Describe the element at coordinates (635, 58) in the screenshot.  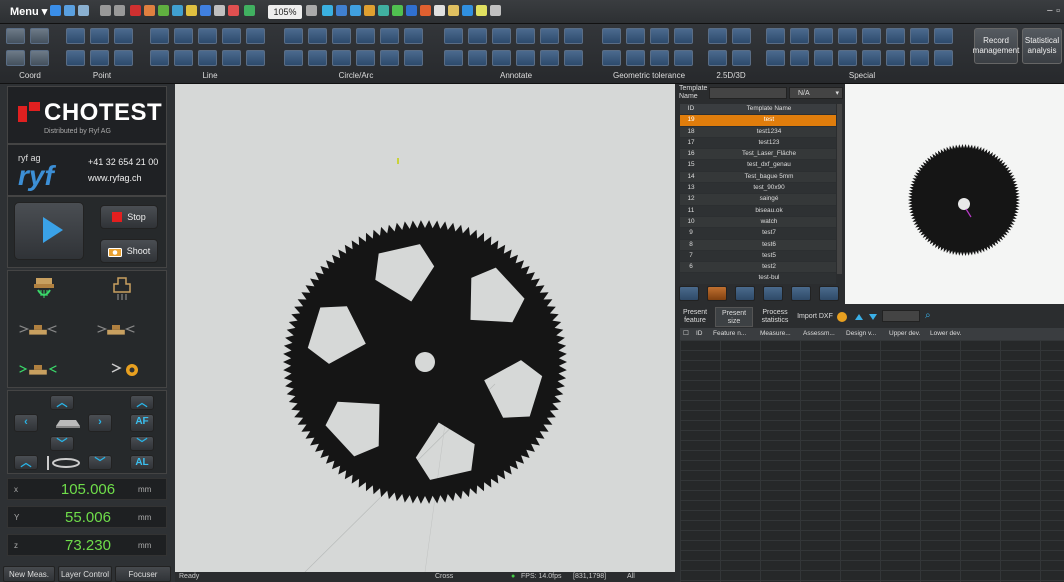
I see `tol-angularity-icon` at that location.